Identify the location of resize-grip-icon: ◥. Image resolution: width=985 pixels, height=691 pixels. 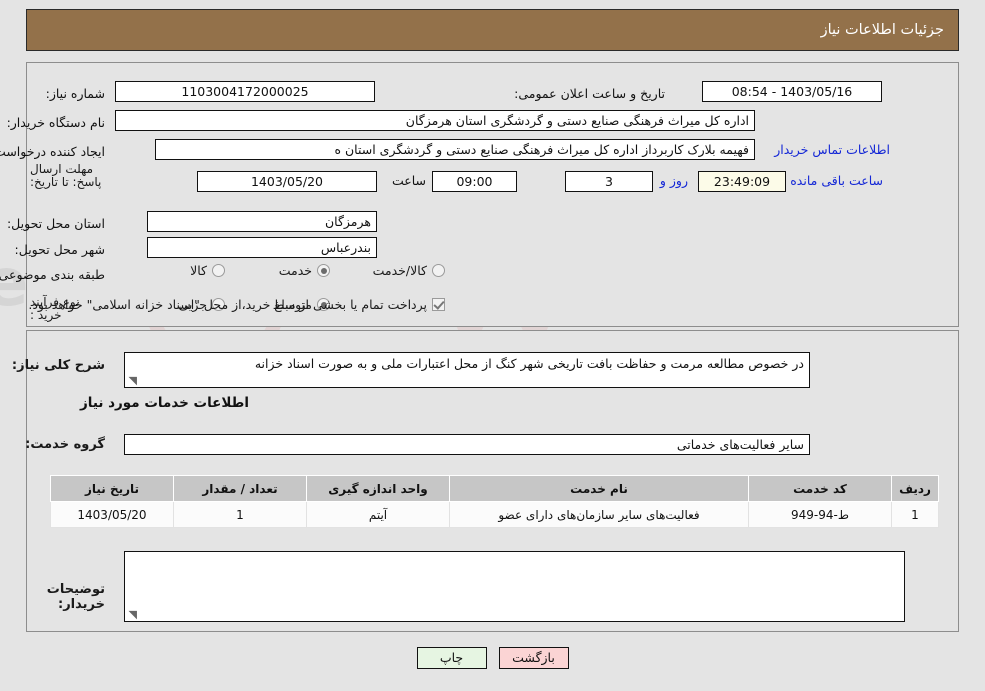
(132, 380).